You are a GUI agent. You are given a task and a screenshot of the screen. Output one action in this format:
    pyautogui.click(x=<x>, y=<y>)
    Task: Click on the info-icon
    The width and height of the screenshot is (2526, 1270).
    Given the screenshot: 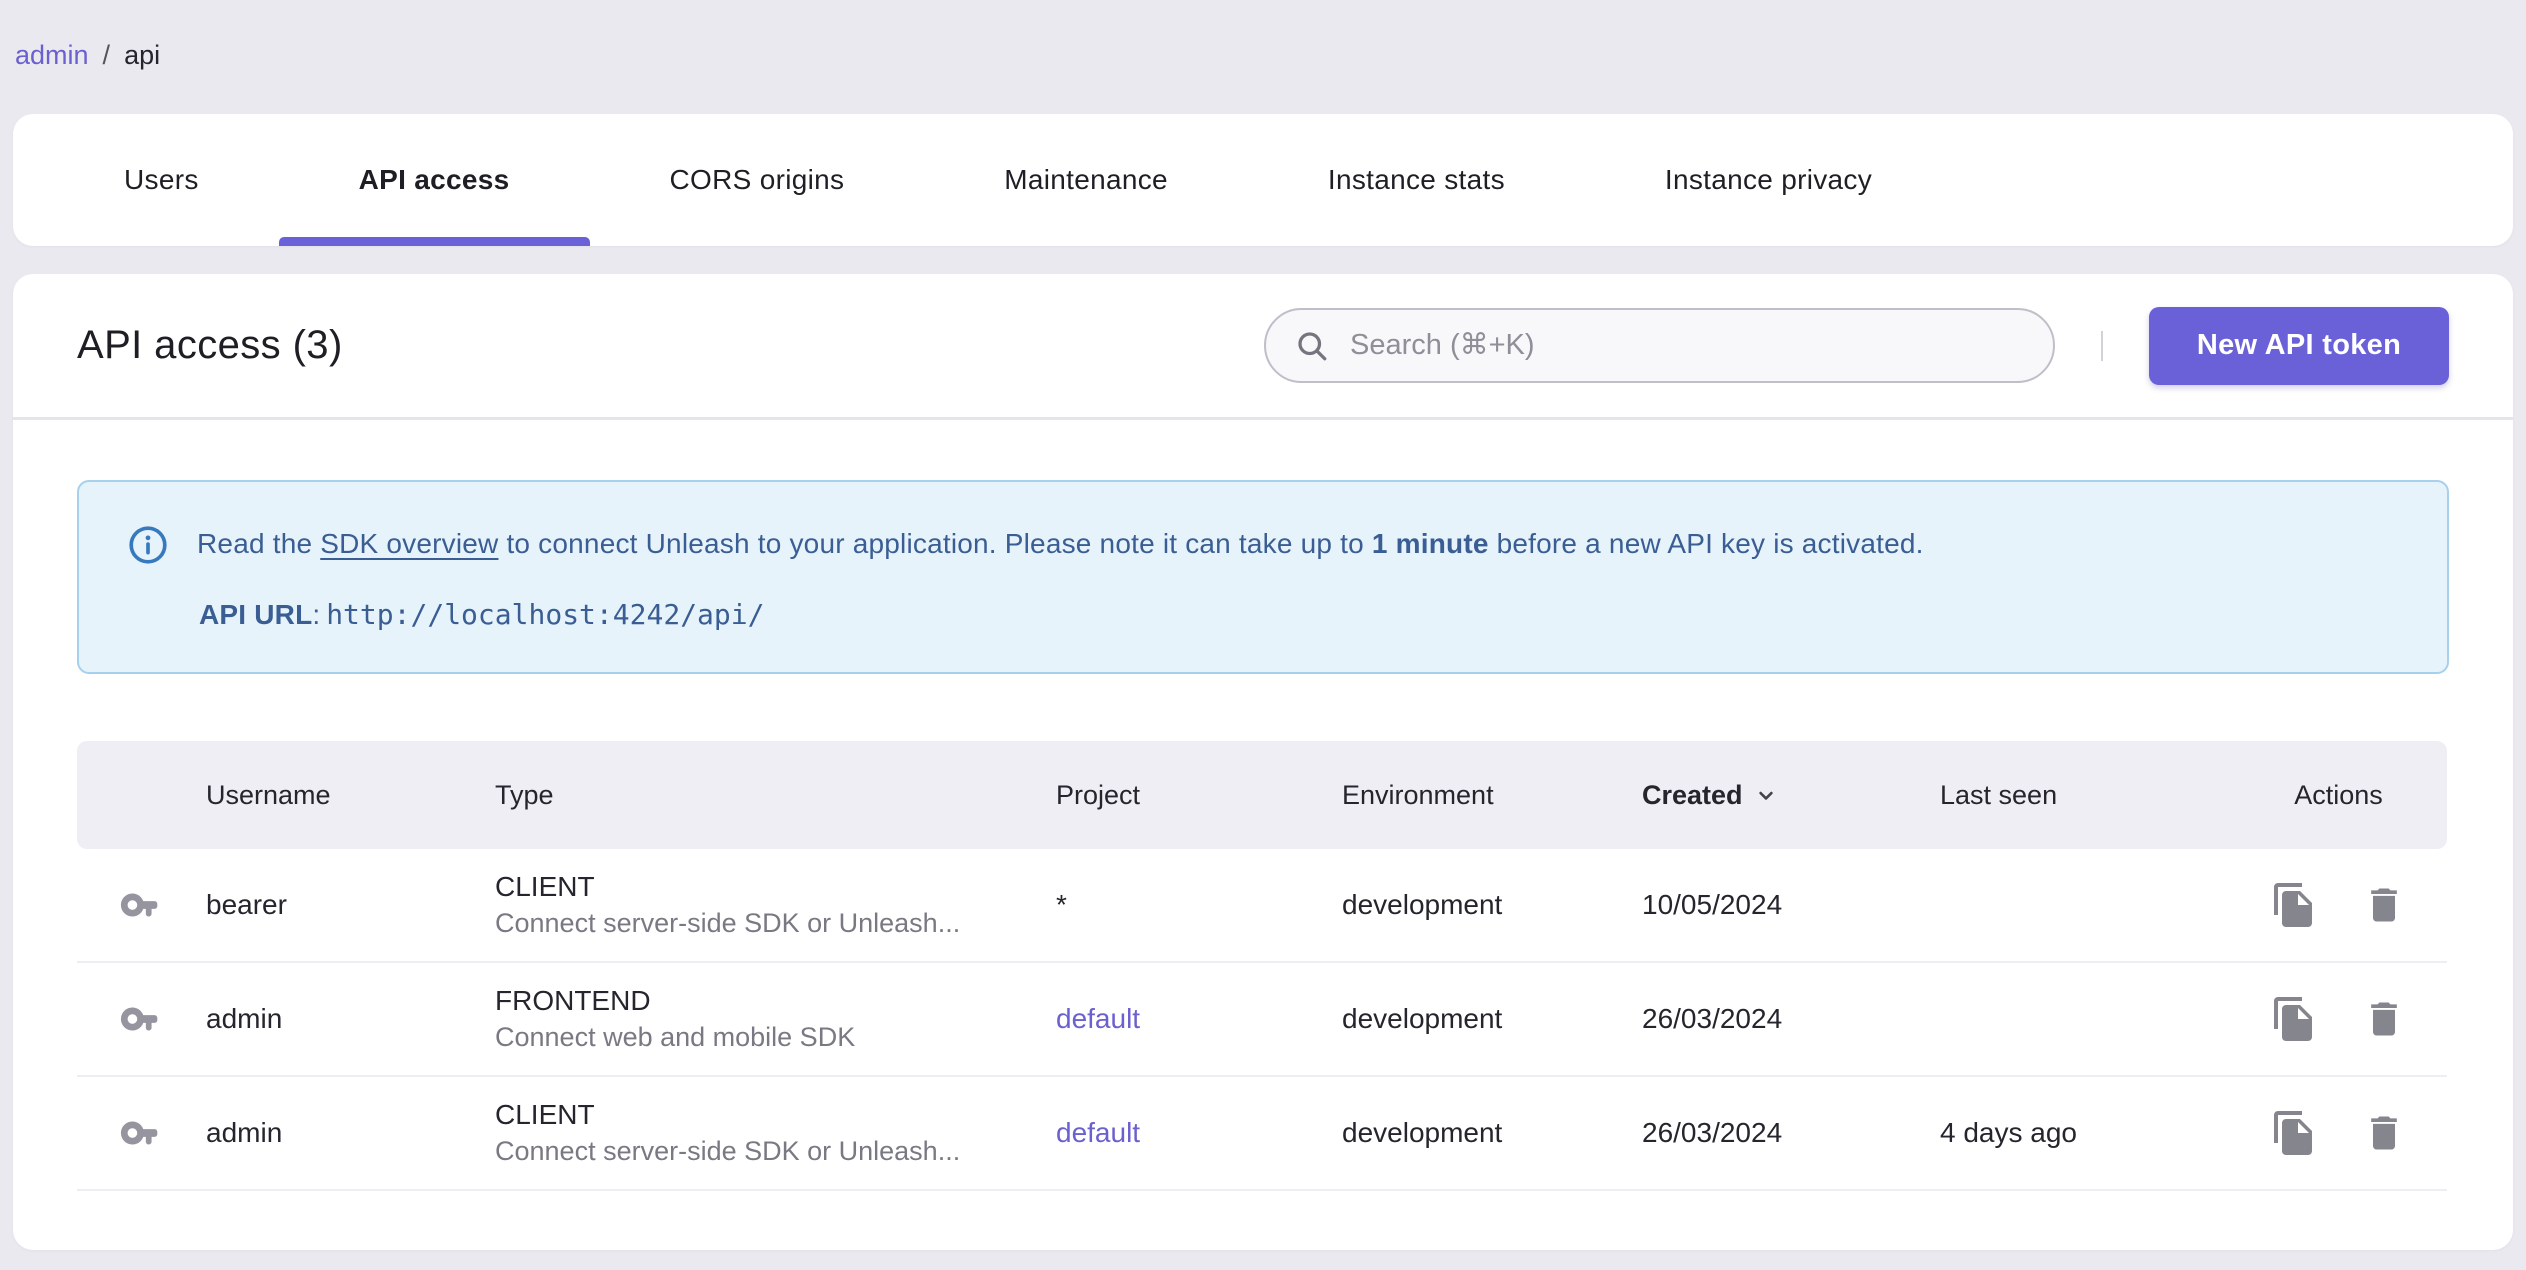 What is the action you would take?
    pyautogui.click(x=148, y=545)
    